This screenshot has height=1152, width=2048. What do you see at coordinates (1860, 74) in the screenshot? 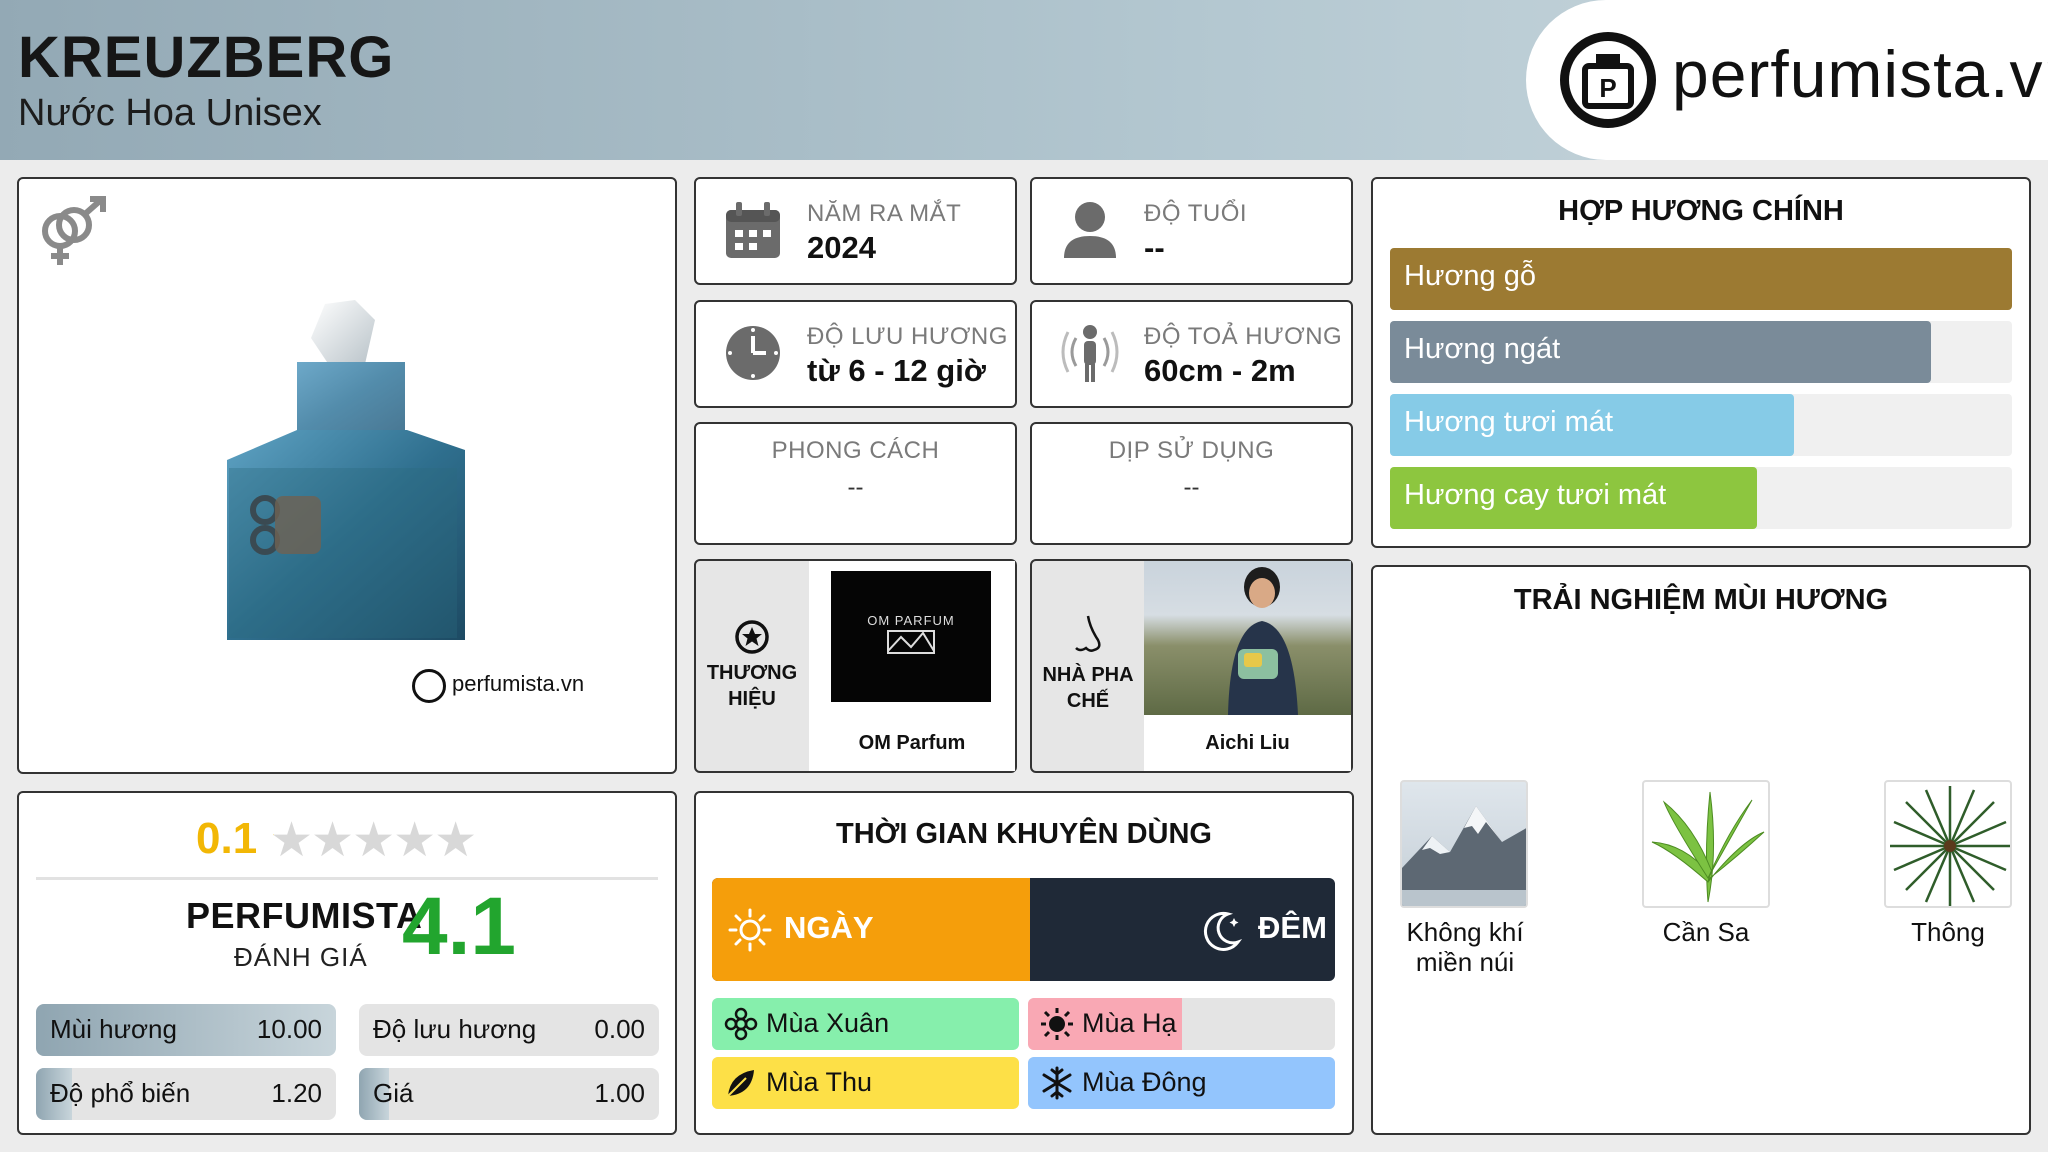
I see `brand-logo-text: perfumista.vn` at bounding box center [1860, 74].